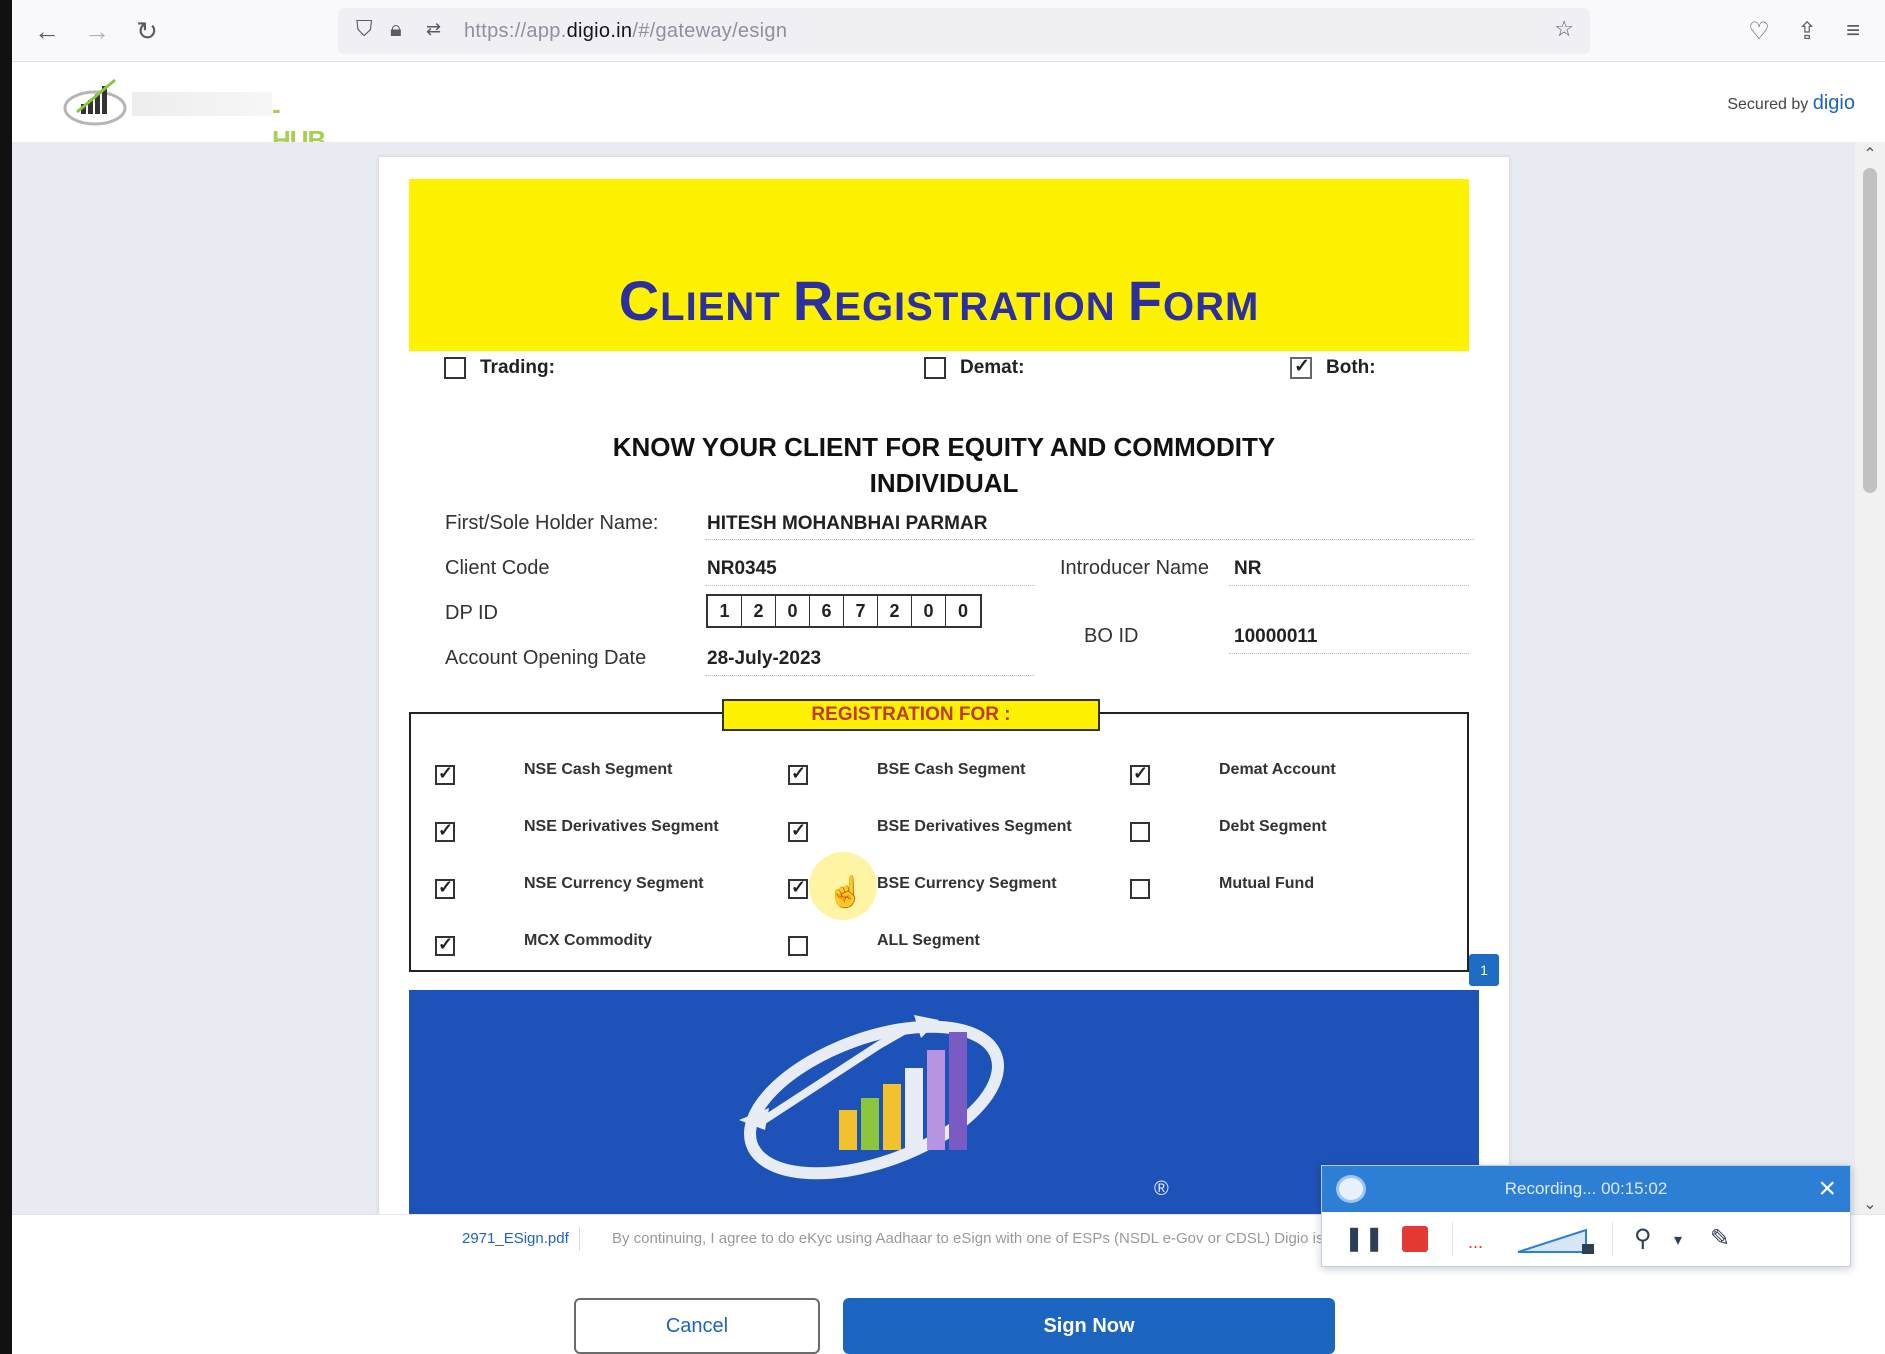 The width and height of the screenshot is (1885, 1354). Describe the element at coordinates (1870, 154) in the screenshot. I see `scroll-up-icon: ⌃` at that location.